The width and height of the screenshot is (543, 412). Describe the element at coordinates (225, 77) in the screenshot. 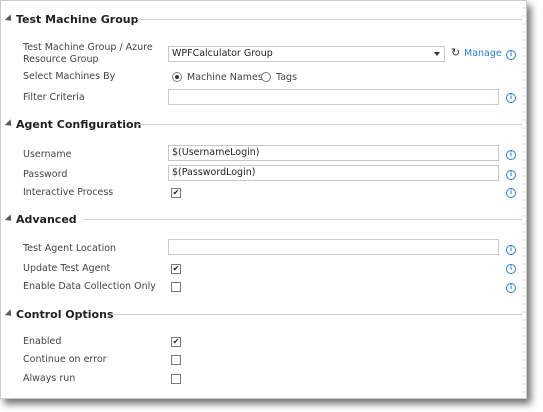

I see `radio-machine-names-label: Machine Names` at that location.